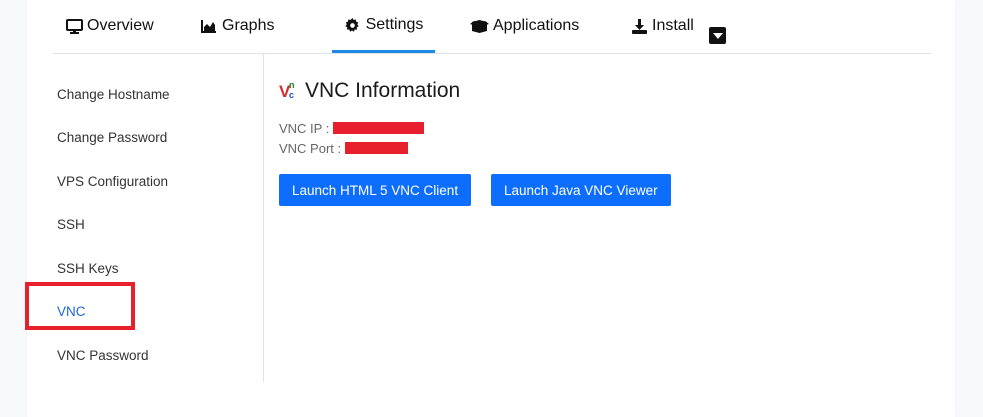 The width and height of the screenshot is (983, 417). Describe the element at coordinates (112, 137) in the screenshot. I see `sidebar-item-change-password: Change Password` at that location.